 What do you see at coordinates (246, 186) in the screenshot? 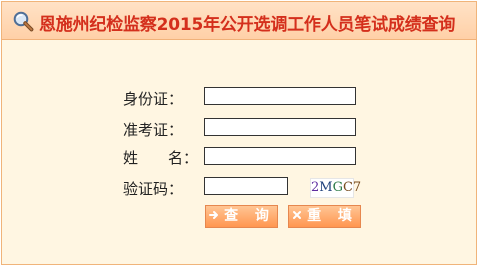
I see `verification-code-input` at bounding box center [246, 186].